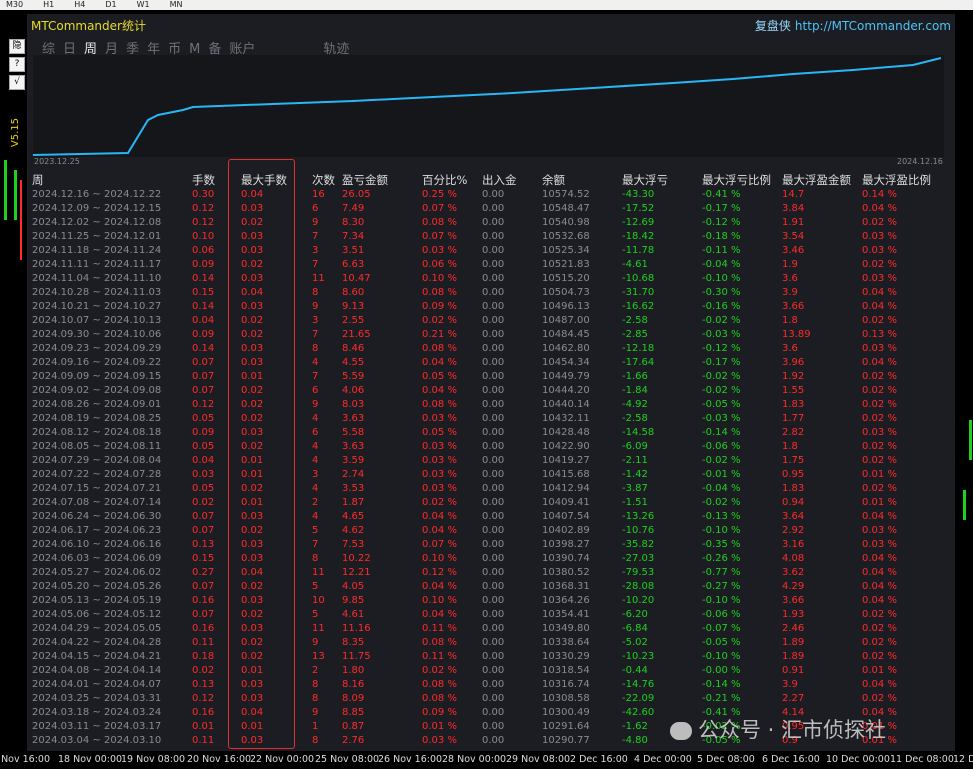 This screenshot has height=769, width=973. I want to click on time-axis-label: 20 Nov 16:00, so click(219, 759).